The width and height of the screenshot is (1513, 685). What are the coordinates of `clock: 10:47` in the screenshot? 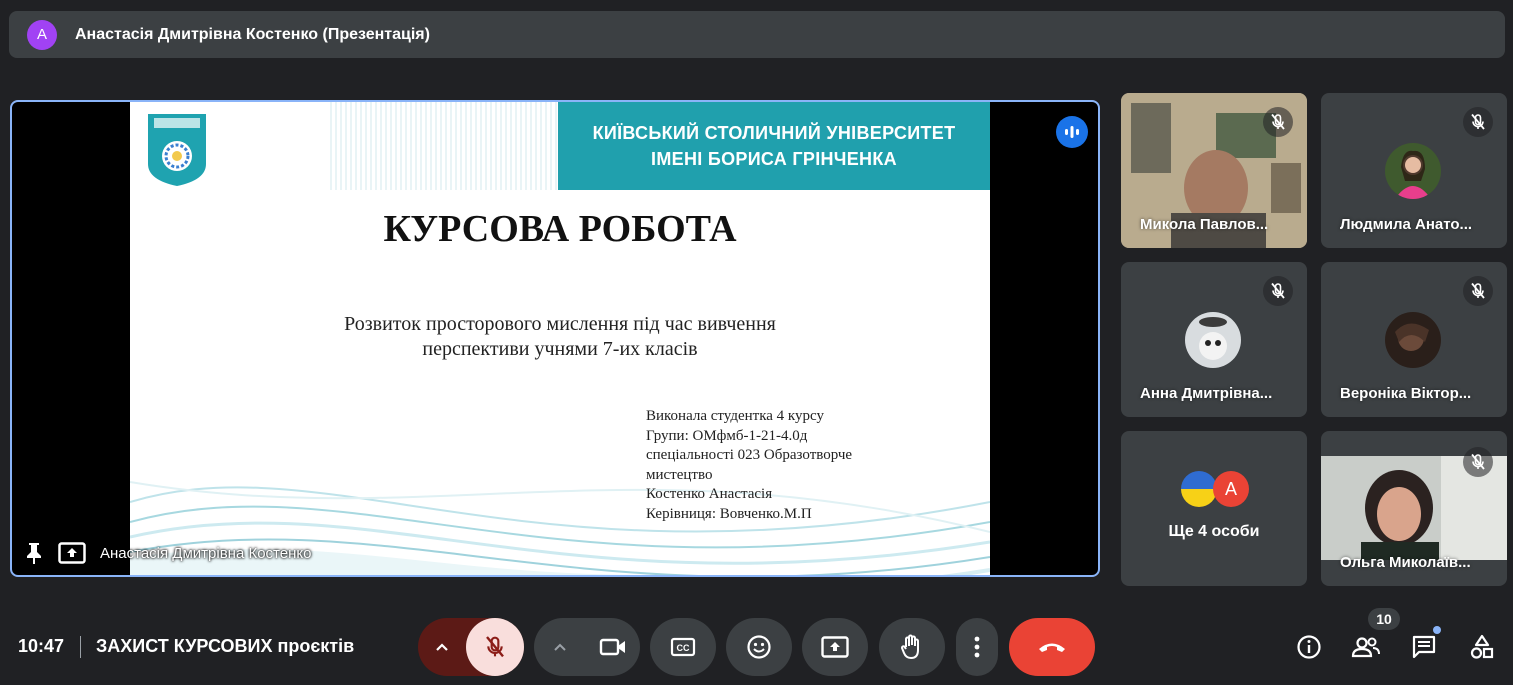 It's located at (41, 646).